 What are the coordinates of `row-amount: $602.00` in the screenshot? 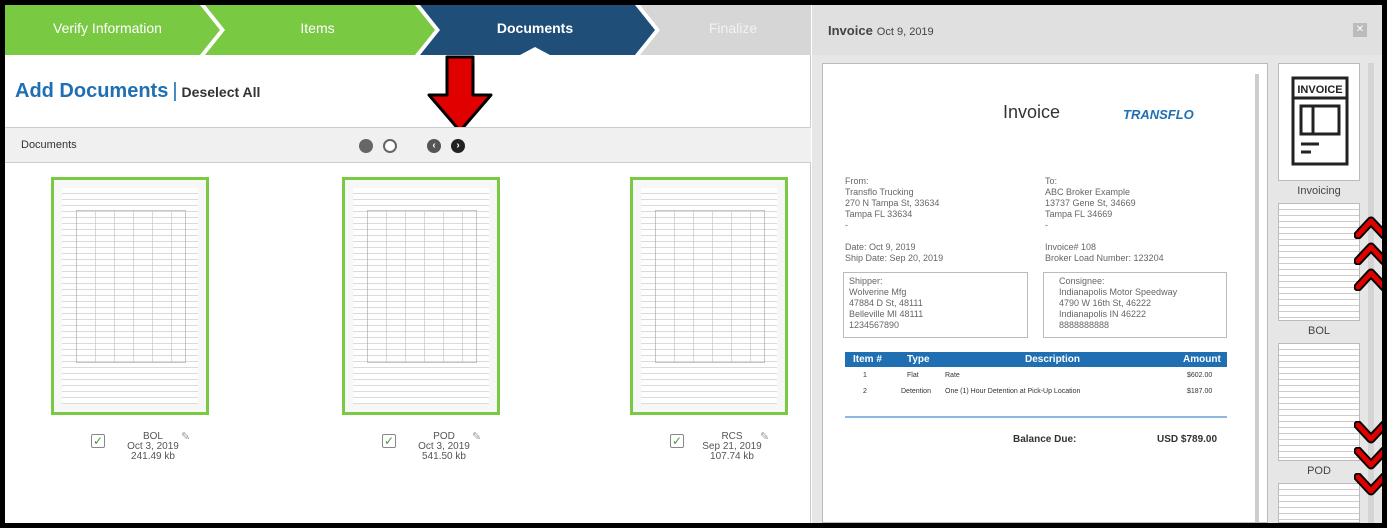 It's located at (1200, 375).